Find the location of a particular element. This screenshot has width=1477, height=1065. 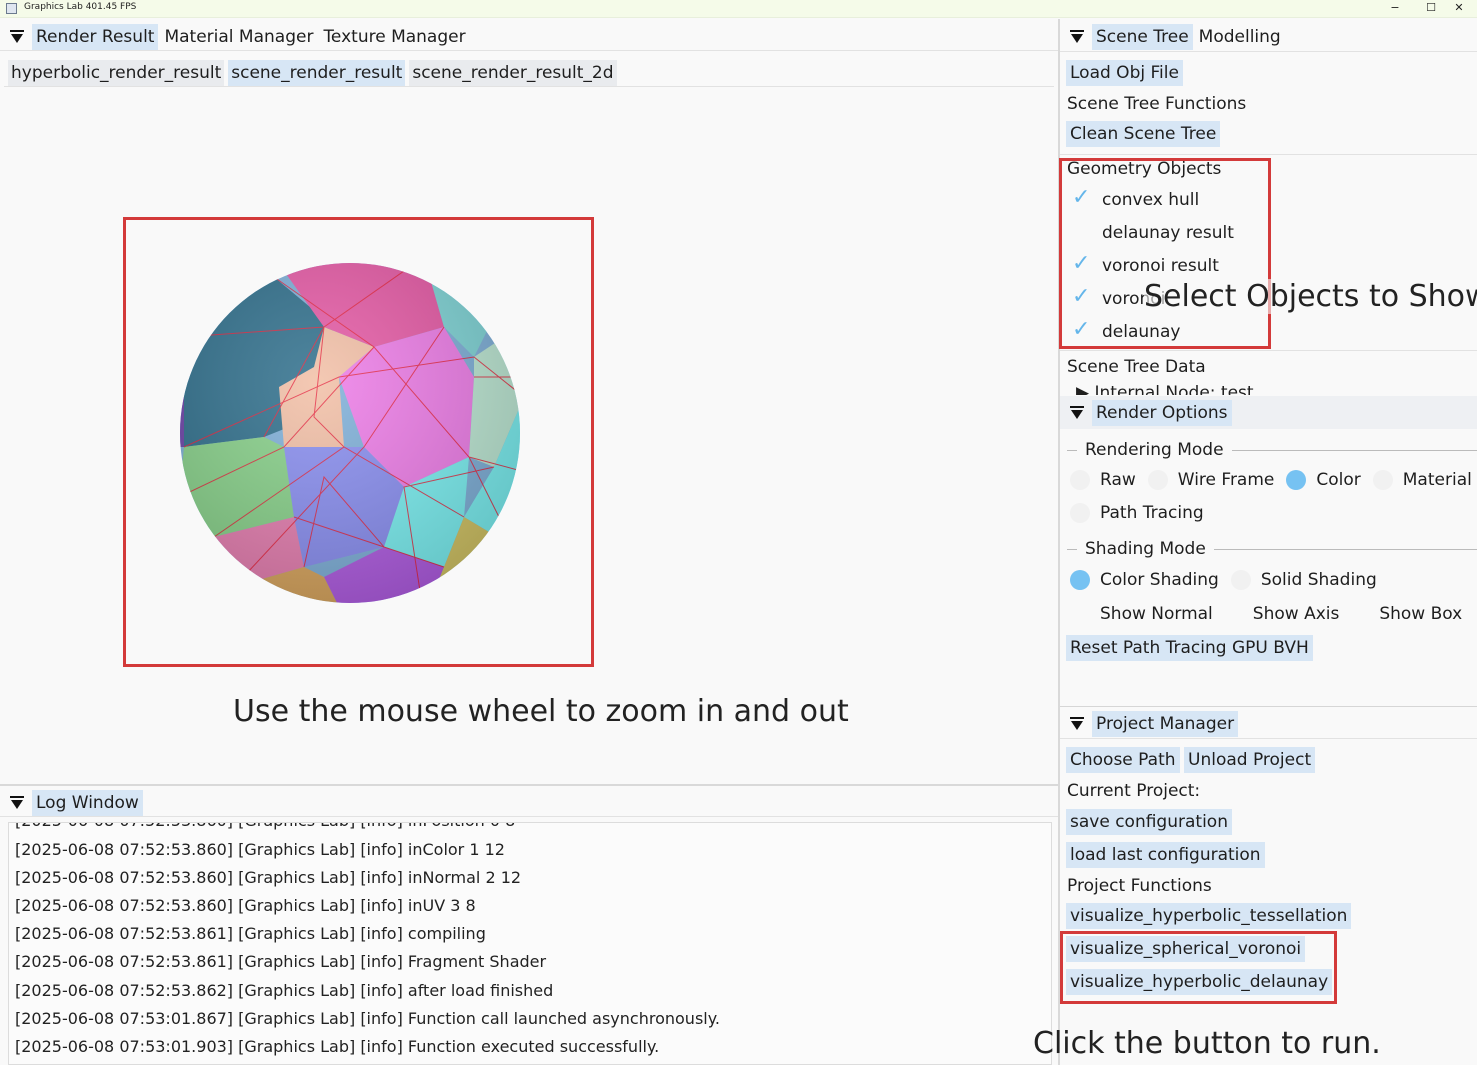

log-divider is located at coordinates (529, 816).